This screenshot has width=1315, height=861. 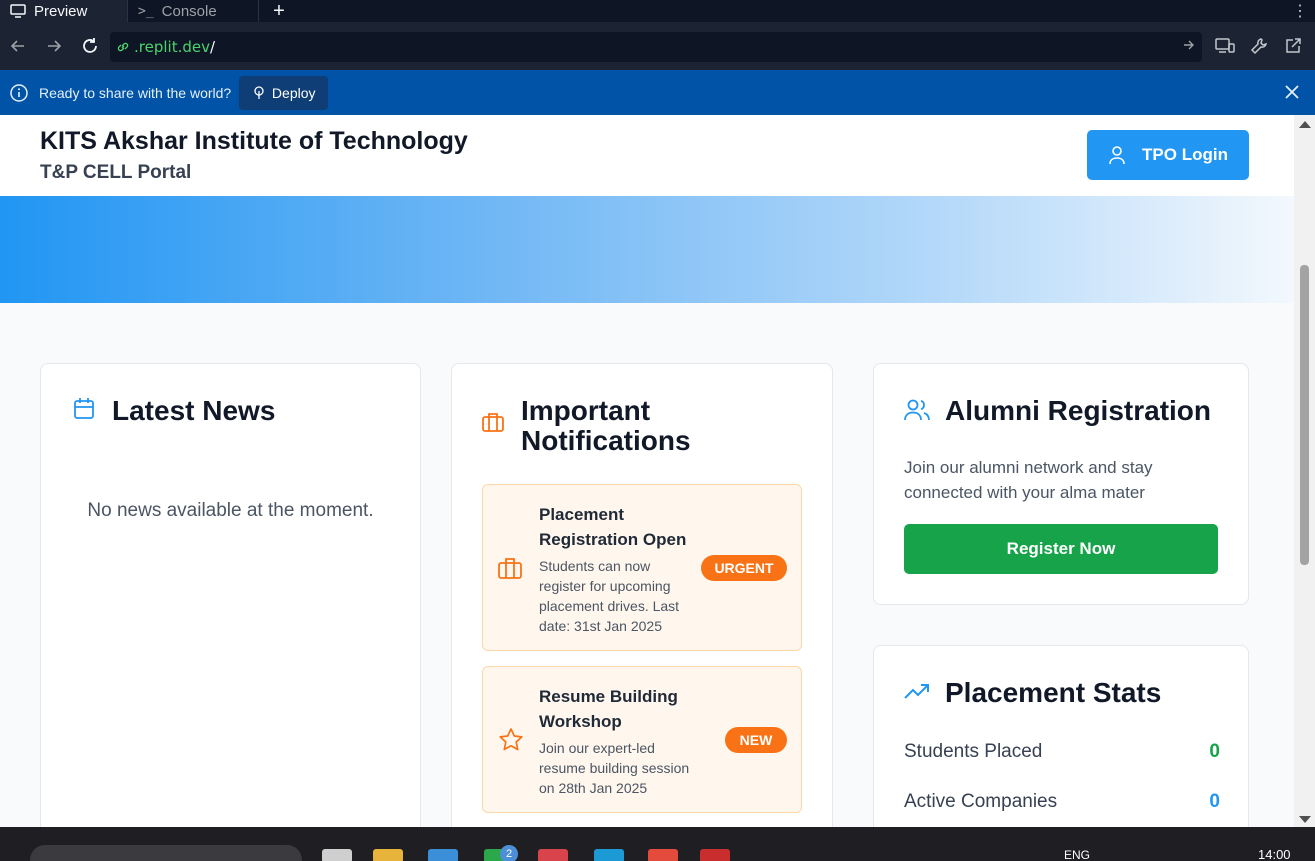 What do you see at coordinates (663, 855) in the screenshot?
I see `chrome-icon` at bounding box center [663, 855].